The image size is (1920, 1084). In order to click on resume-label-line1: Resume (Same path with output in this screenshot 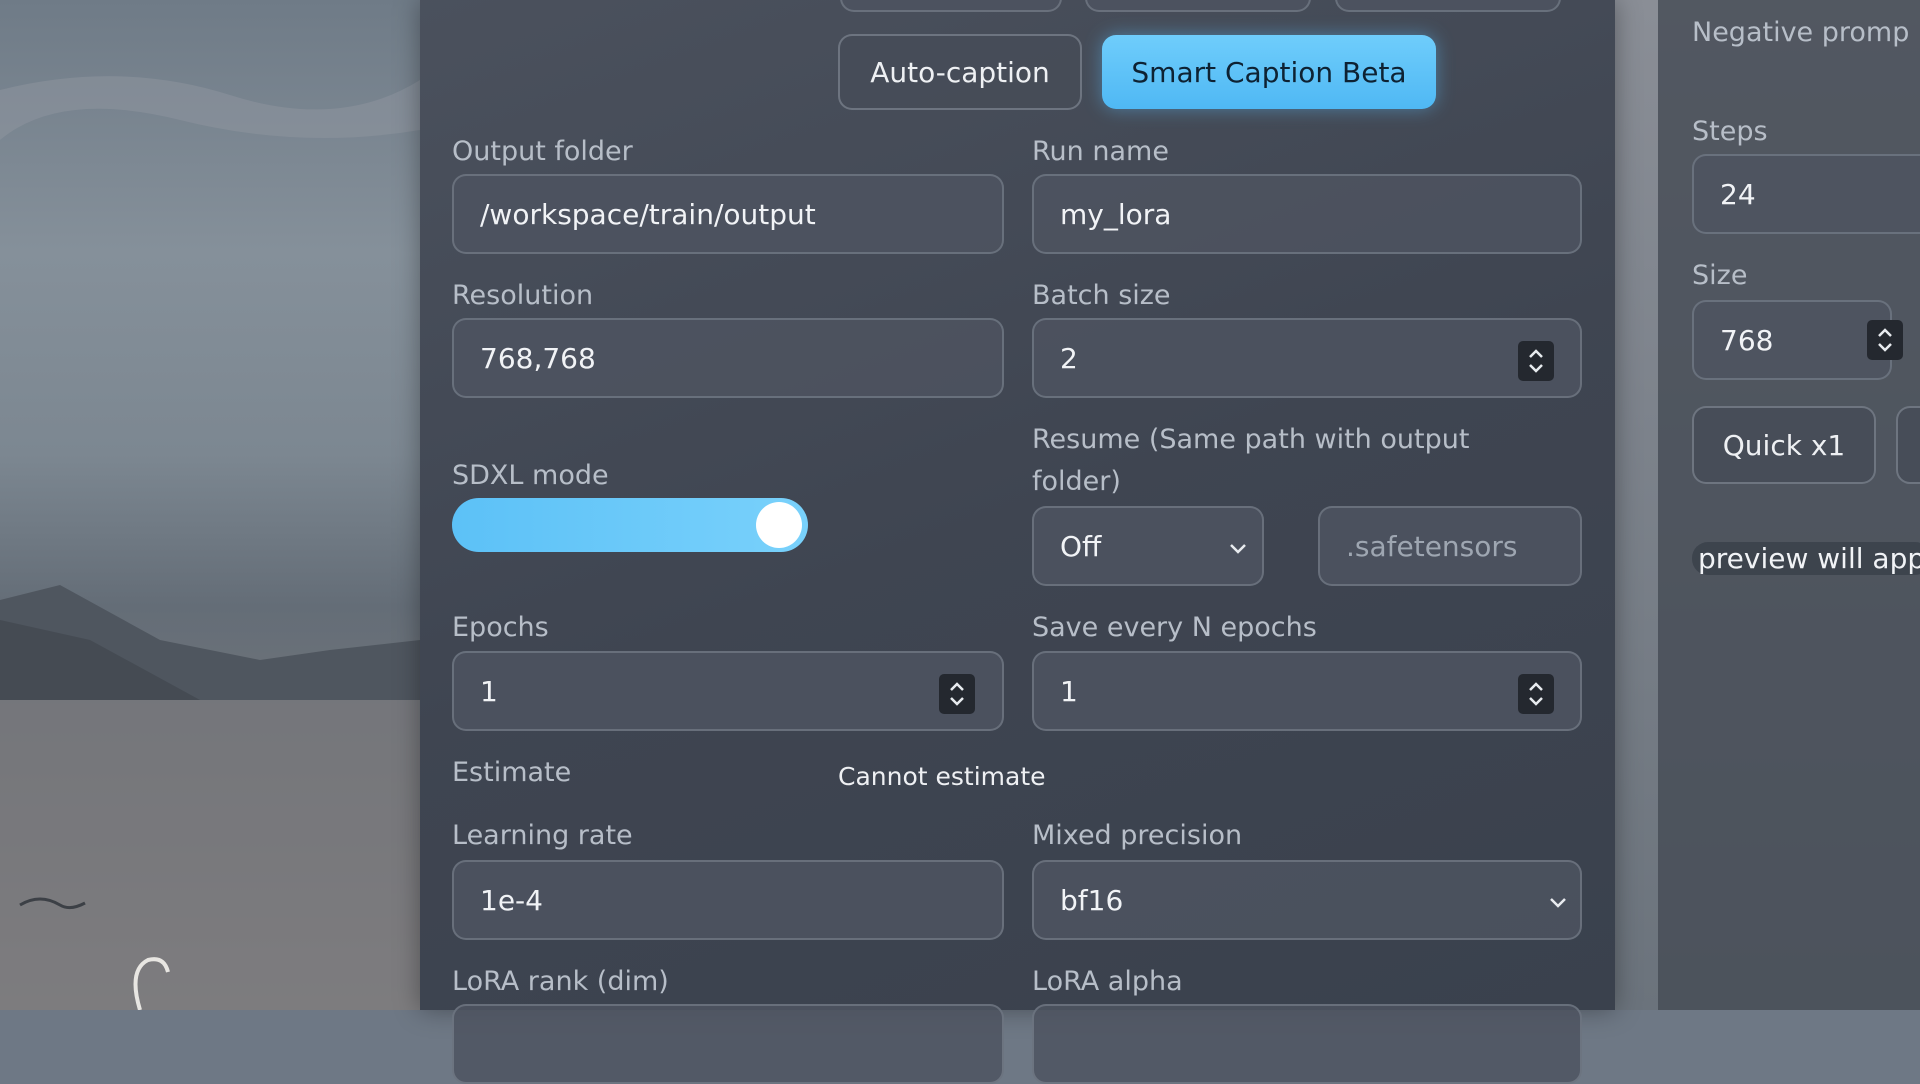, I will do `click(1251, 439)`.